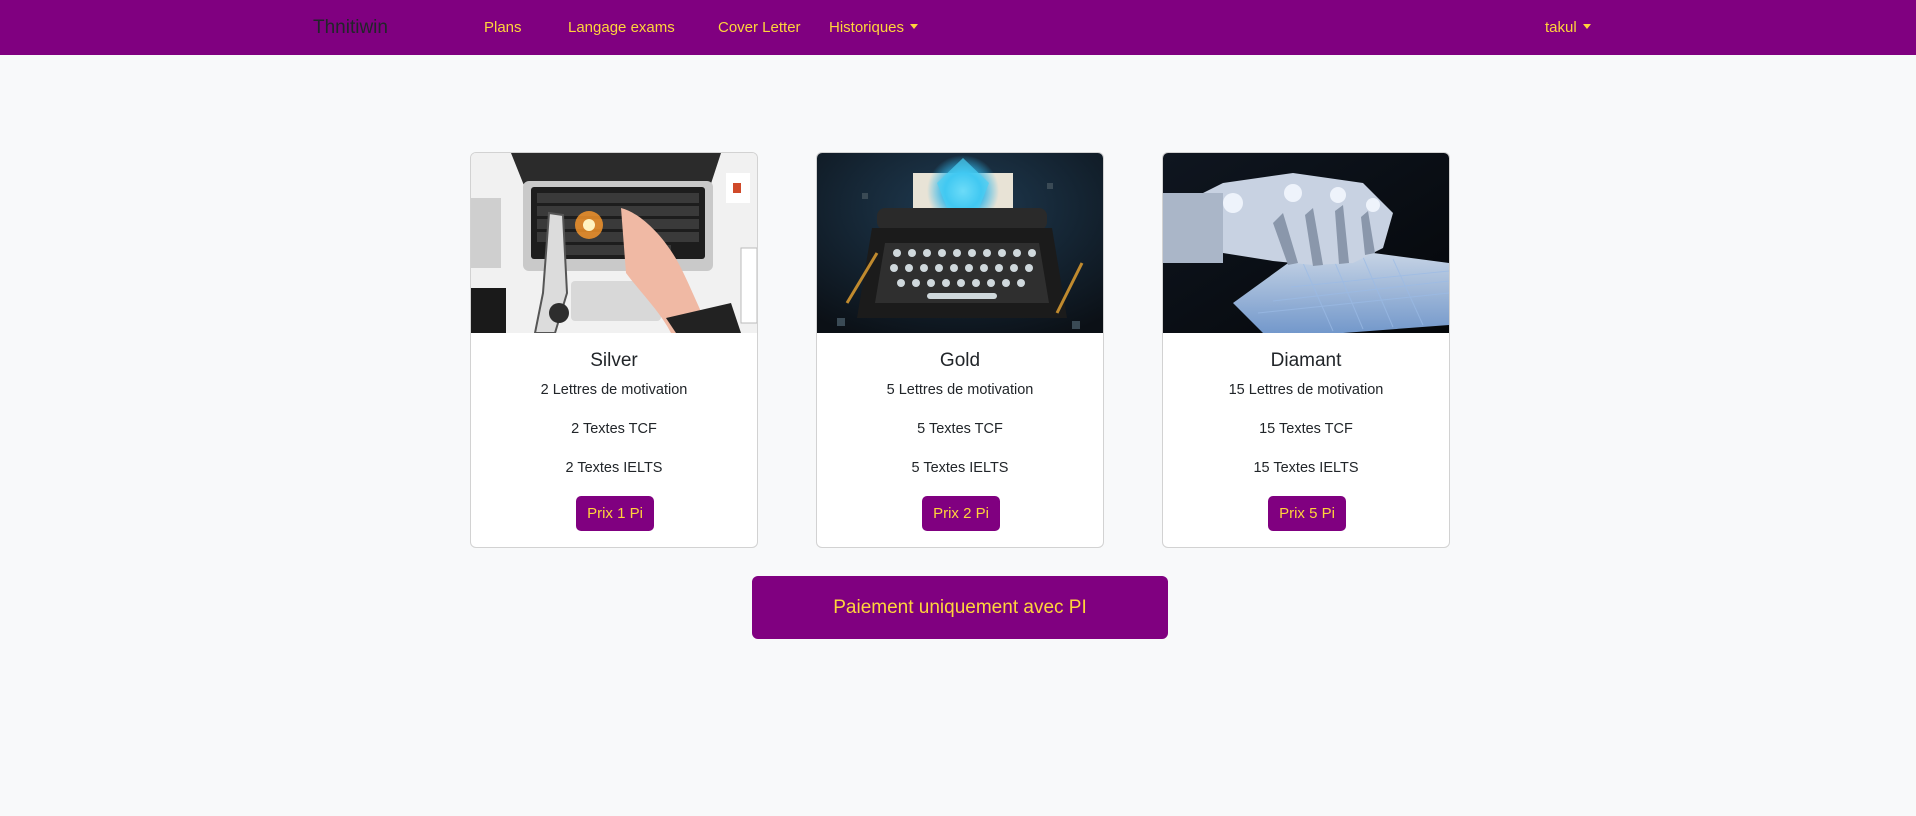 The image size is (1916, 816). I want to click on plan-title: Silver, so click(614, 360).